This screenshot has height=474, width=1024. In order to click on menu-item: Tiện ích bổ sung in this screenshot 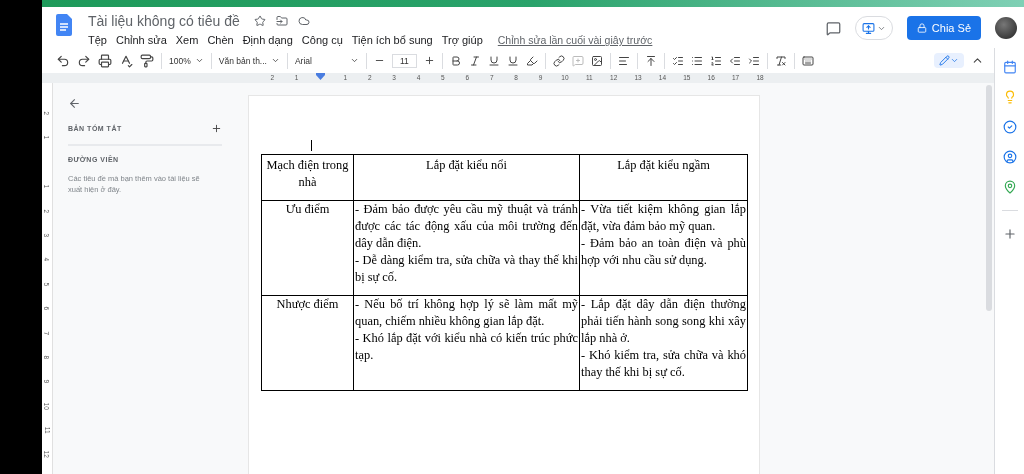, I will do `click(392, 40)`.